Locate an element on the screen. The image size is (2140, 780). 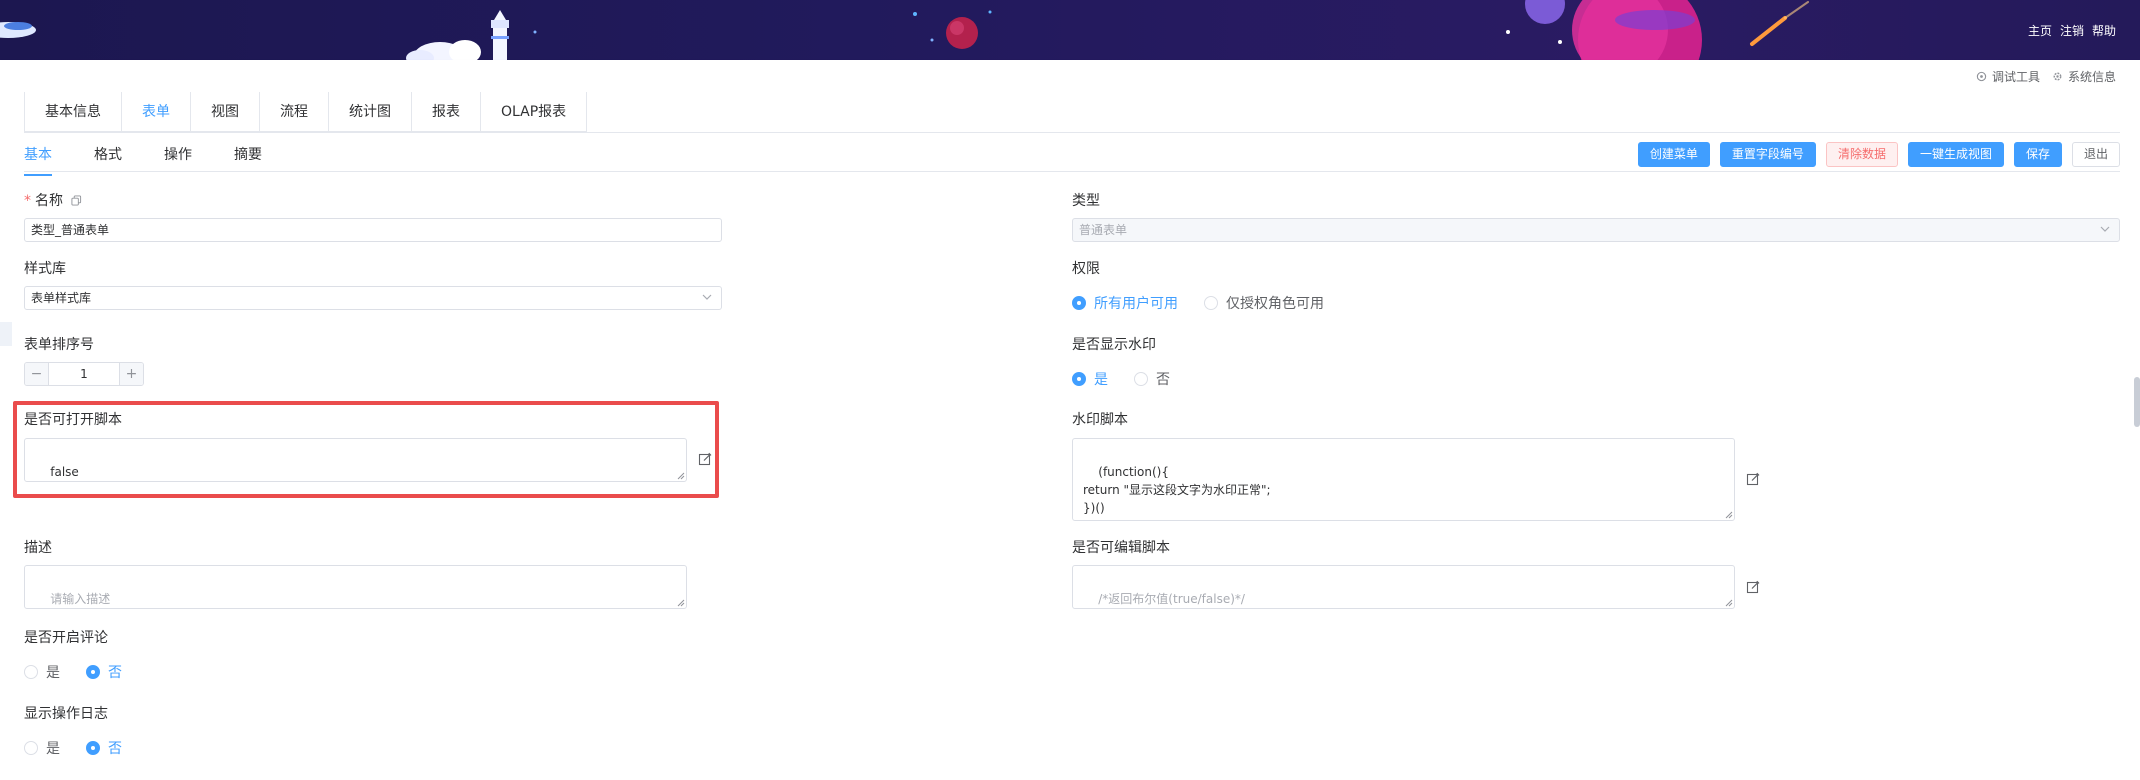
enable-comment-radio-group: 是 否 is located at coordinates (73, 672).